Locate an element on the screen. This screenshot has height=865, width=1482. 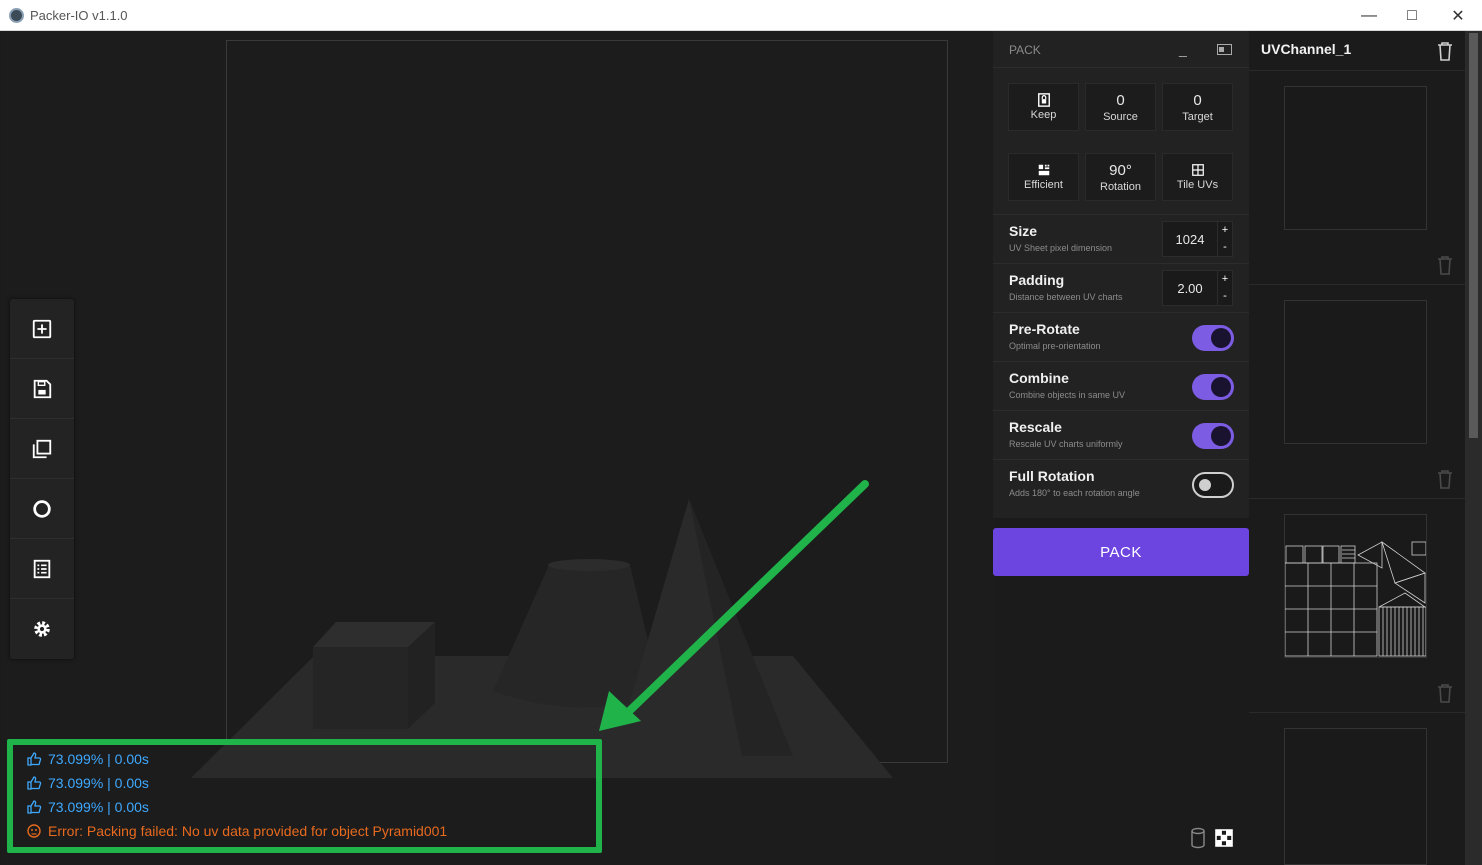
close-button: ✕ is located at coordinates (1458, 15).